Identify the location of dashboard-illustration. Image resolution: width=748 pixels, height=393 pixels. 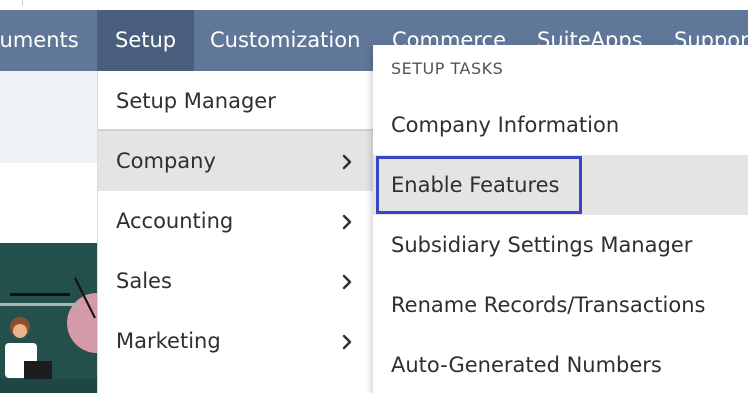
(48, 318).